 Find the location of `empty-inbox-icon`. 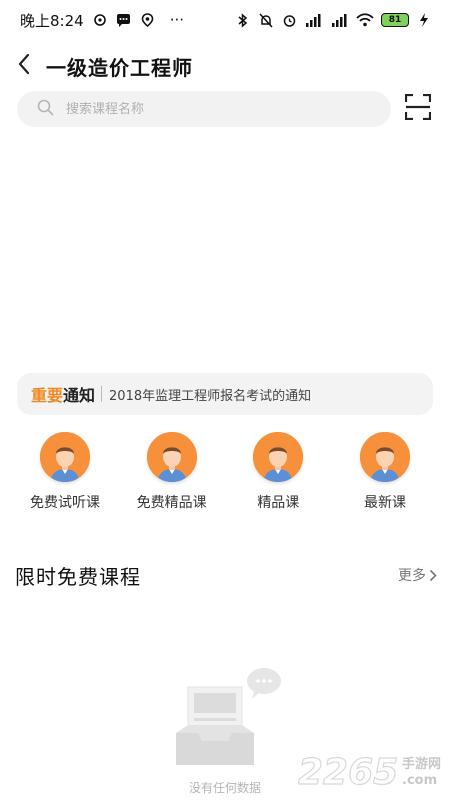

empty-inbox-icon is located at coordinates (227, 717).